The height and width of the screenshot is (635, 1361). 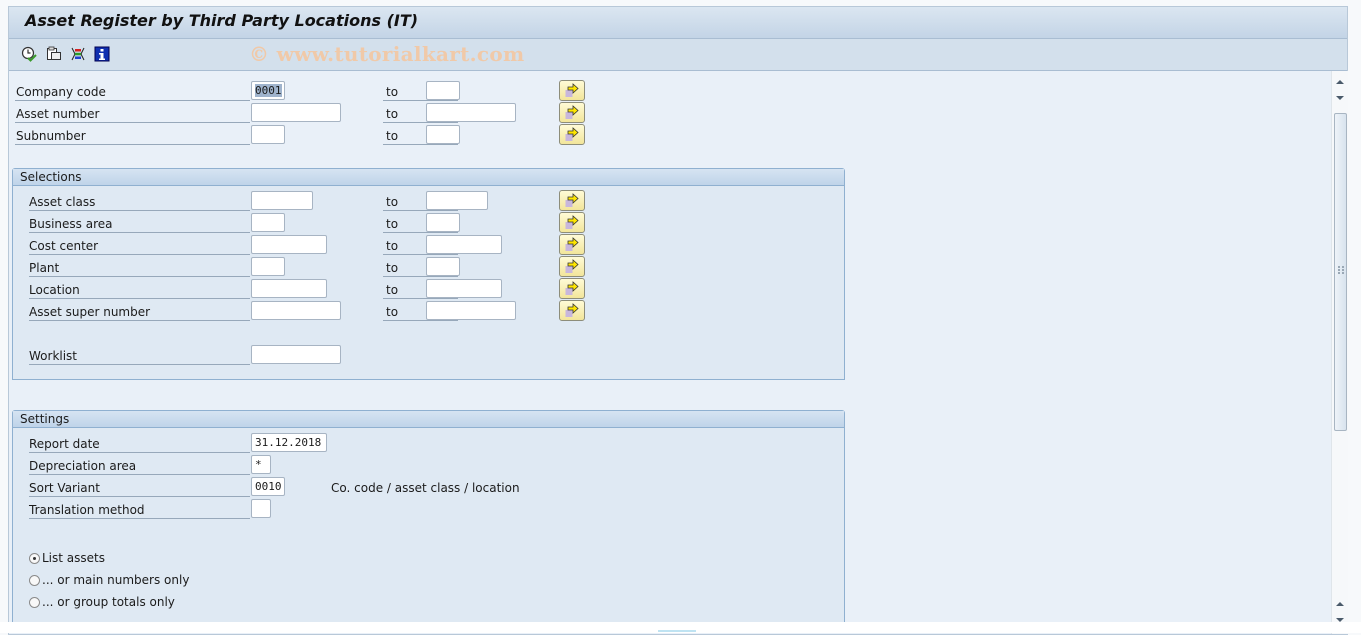 I want to click on sort-variant-label: Sort Variant, so click(x=139, y=487).